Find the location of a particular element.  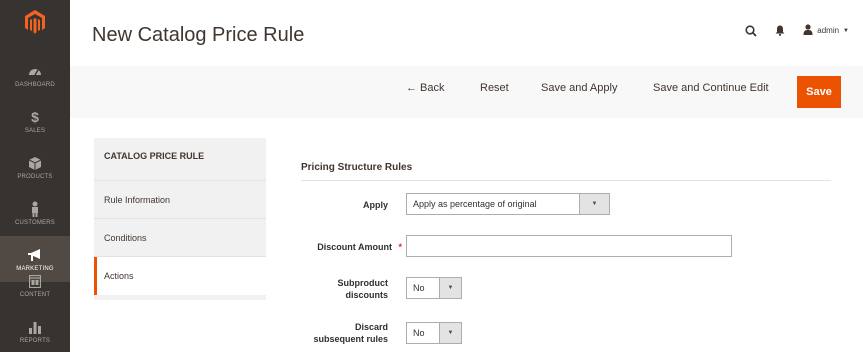

reset-button: Reset is located at coordinates (494, 88).